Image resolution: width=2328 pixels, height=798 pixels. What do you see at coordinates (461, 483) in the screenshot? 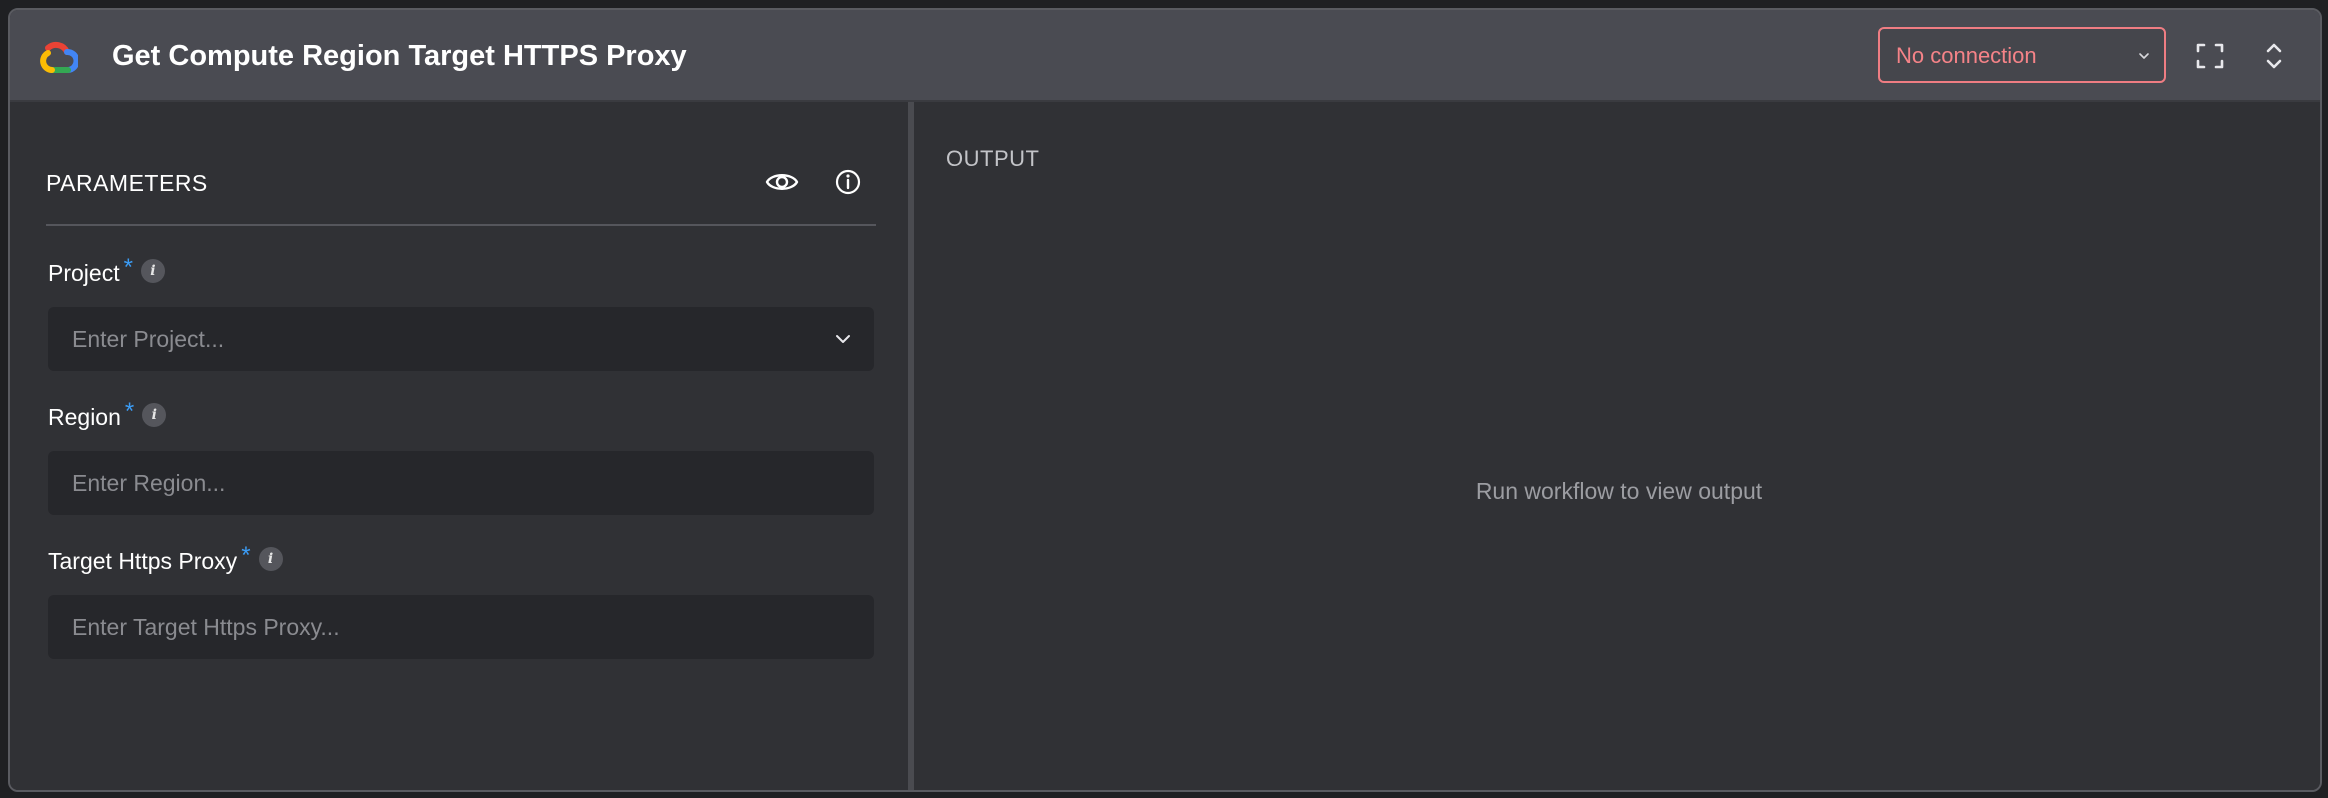
I see `region-input` at bounding box center [461, 483].